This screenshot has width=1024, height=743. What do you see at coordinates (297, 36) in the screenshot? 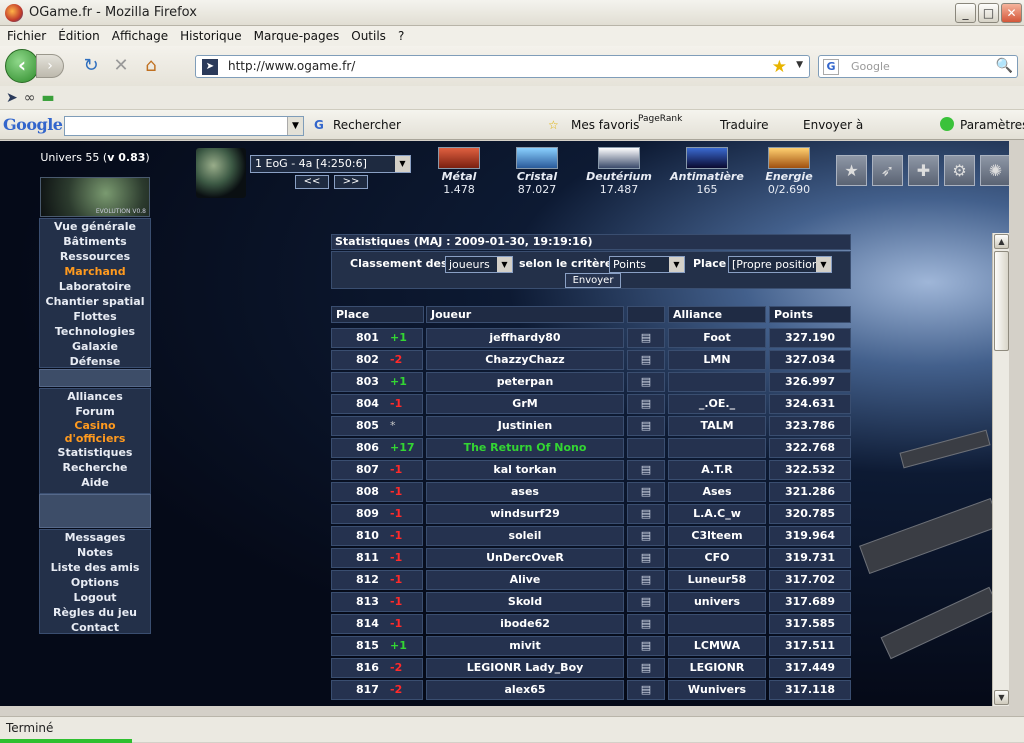
I see `menu-marque-pages: Marque-pages` at bounding box center [297, 36].